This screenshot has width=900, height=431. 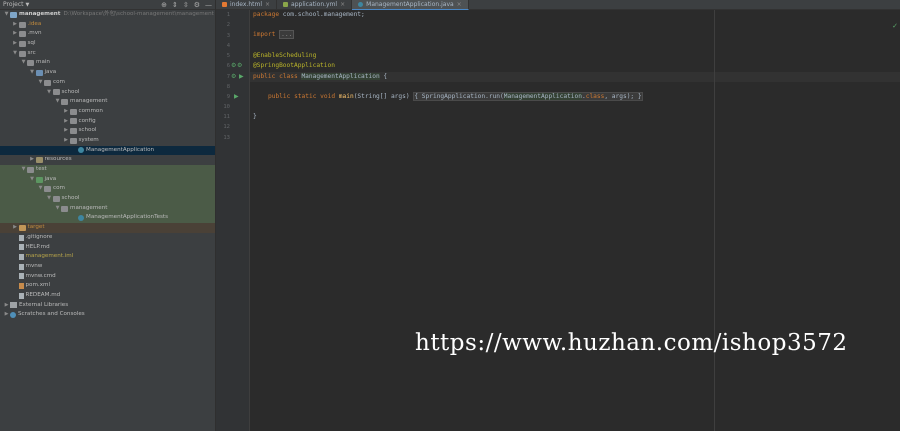 What do you see at coordinates (107, 306) in the screenshot?
I see `tree-item: ▶ External Libraries` at bounding box center [107, 306].